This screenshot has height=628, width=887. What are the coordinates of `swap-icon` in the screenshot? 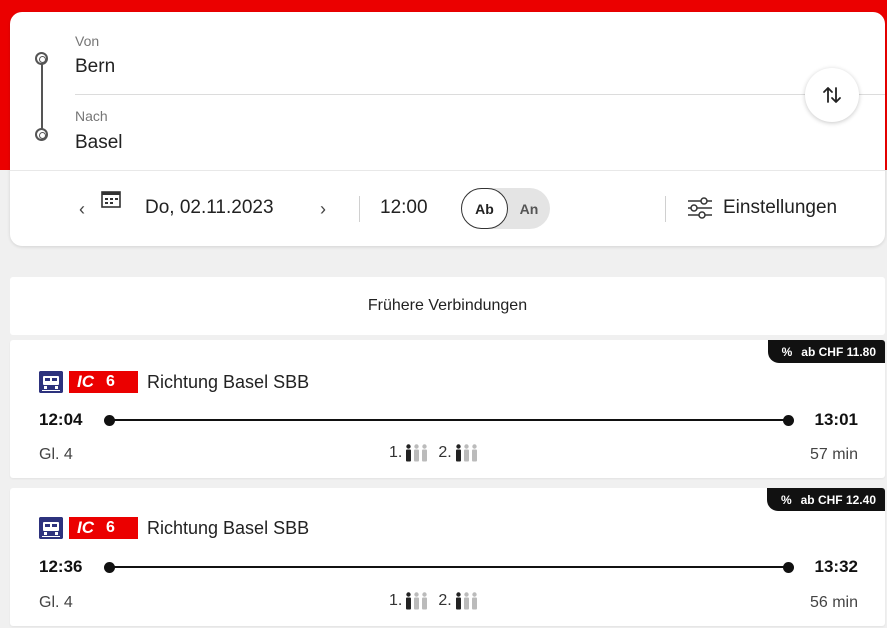 It's located at (832, 95).